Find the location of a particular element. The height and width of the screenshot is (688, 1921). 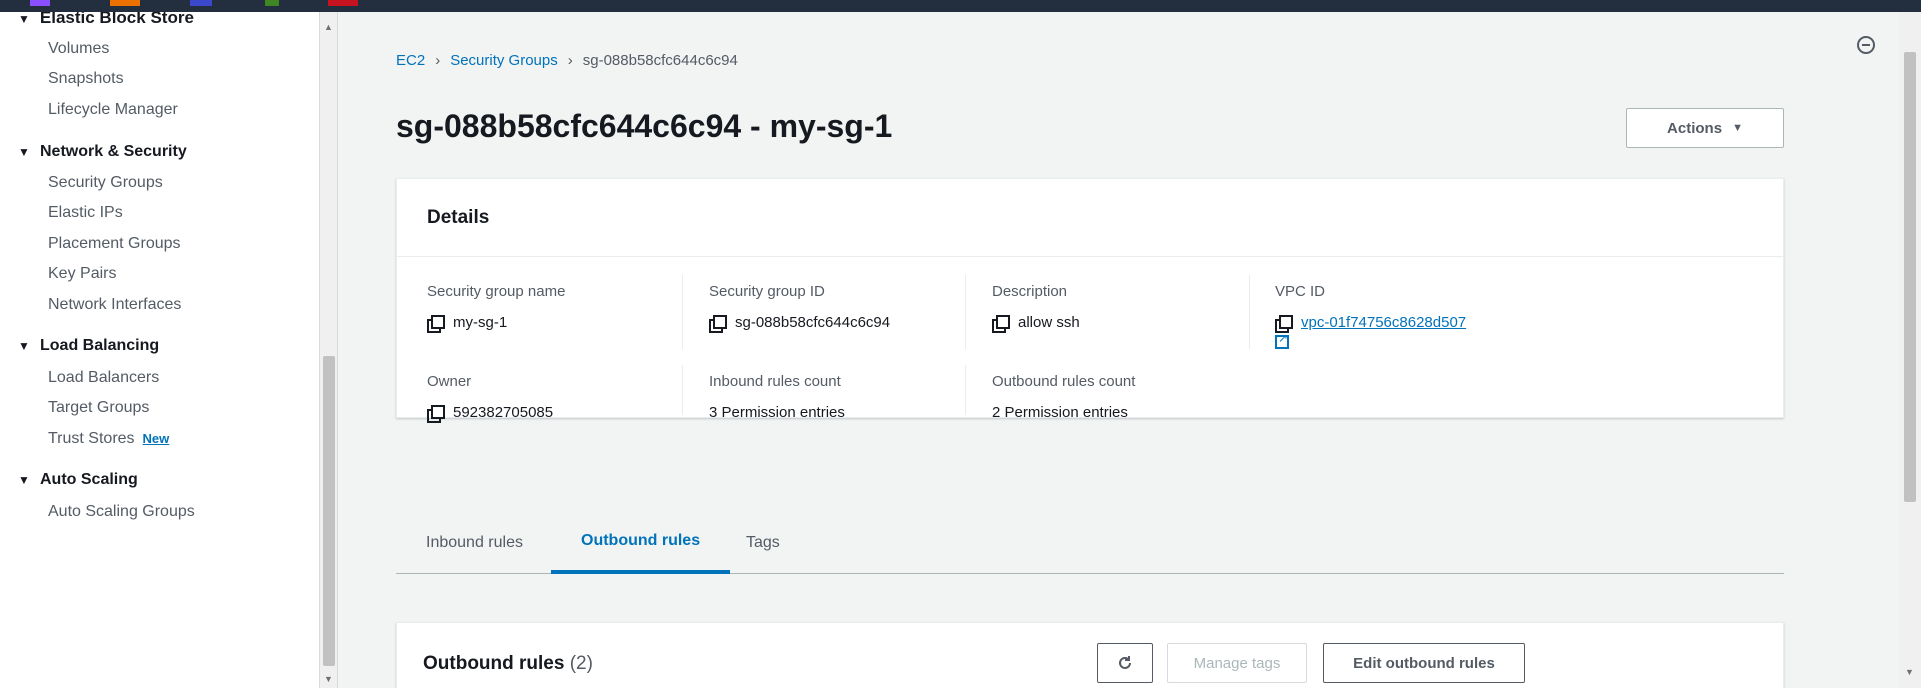

scroll-up-arrow-icon: ▲ is located at coordinates (328, 27).